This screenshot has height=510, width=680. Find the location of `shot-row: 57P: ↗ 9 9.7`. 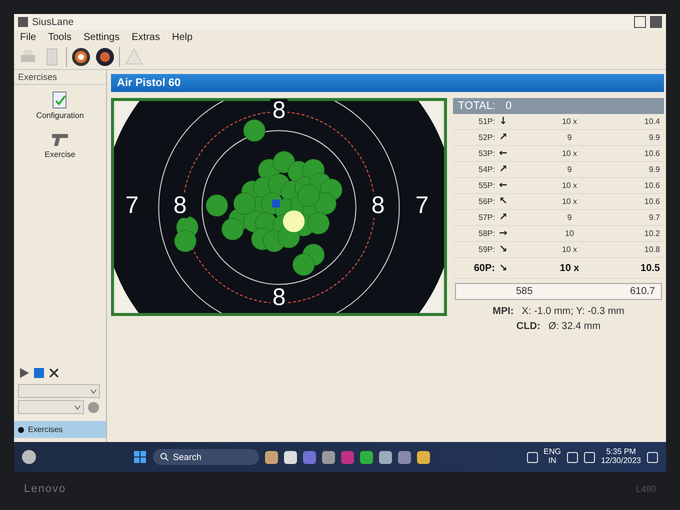

shot-row: 57P: ↗ 9 9.7 is located at coordinates (558, 218).